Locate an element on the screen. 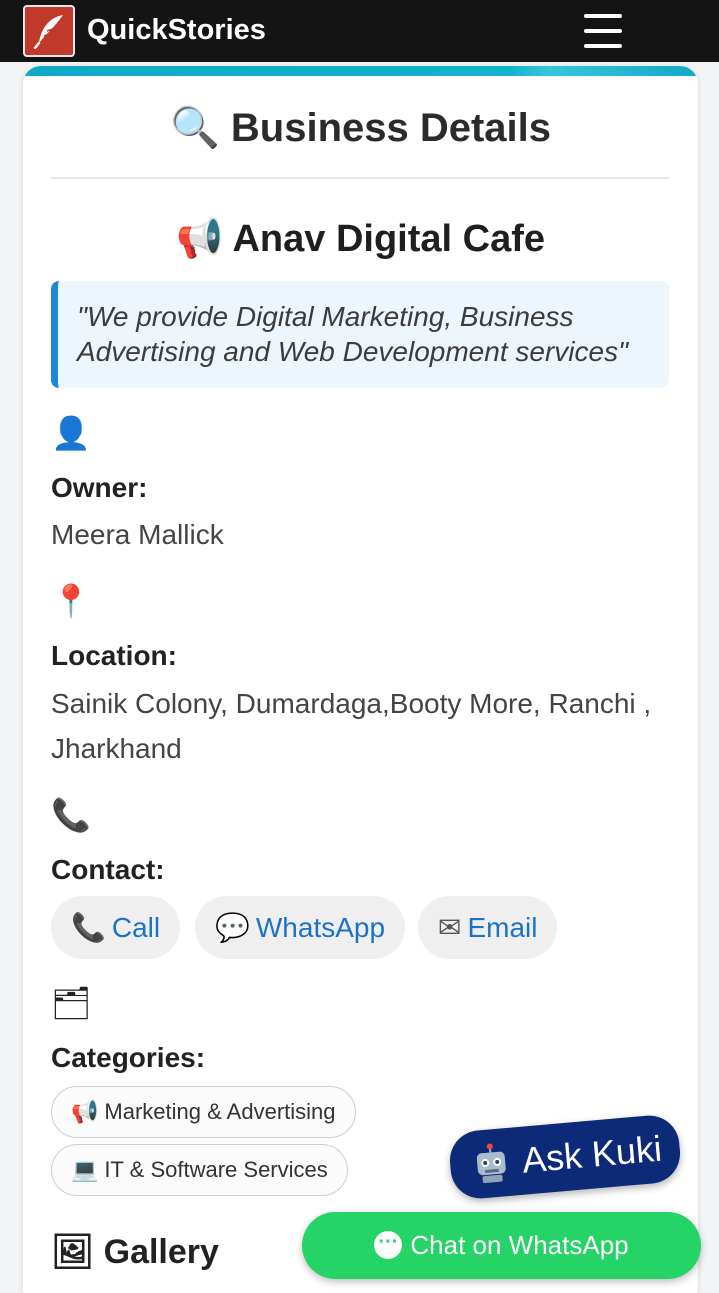 The image size is (719, 1293). category-chip-marketing: 📢 Marketing & Advertising is located at coordinates (203, 1112).